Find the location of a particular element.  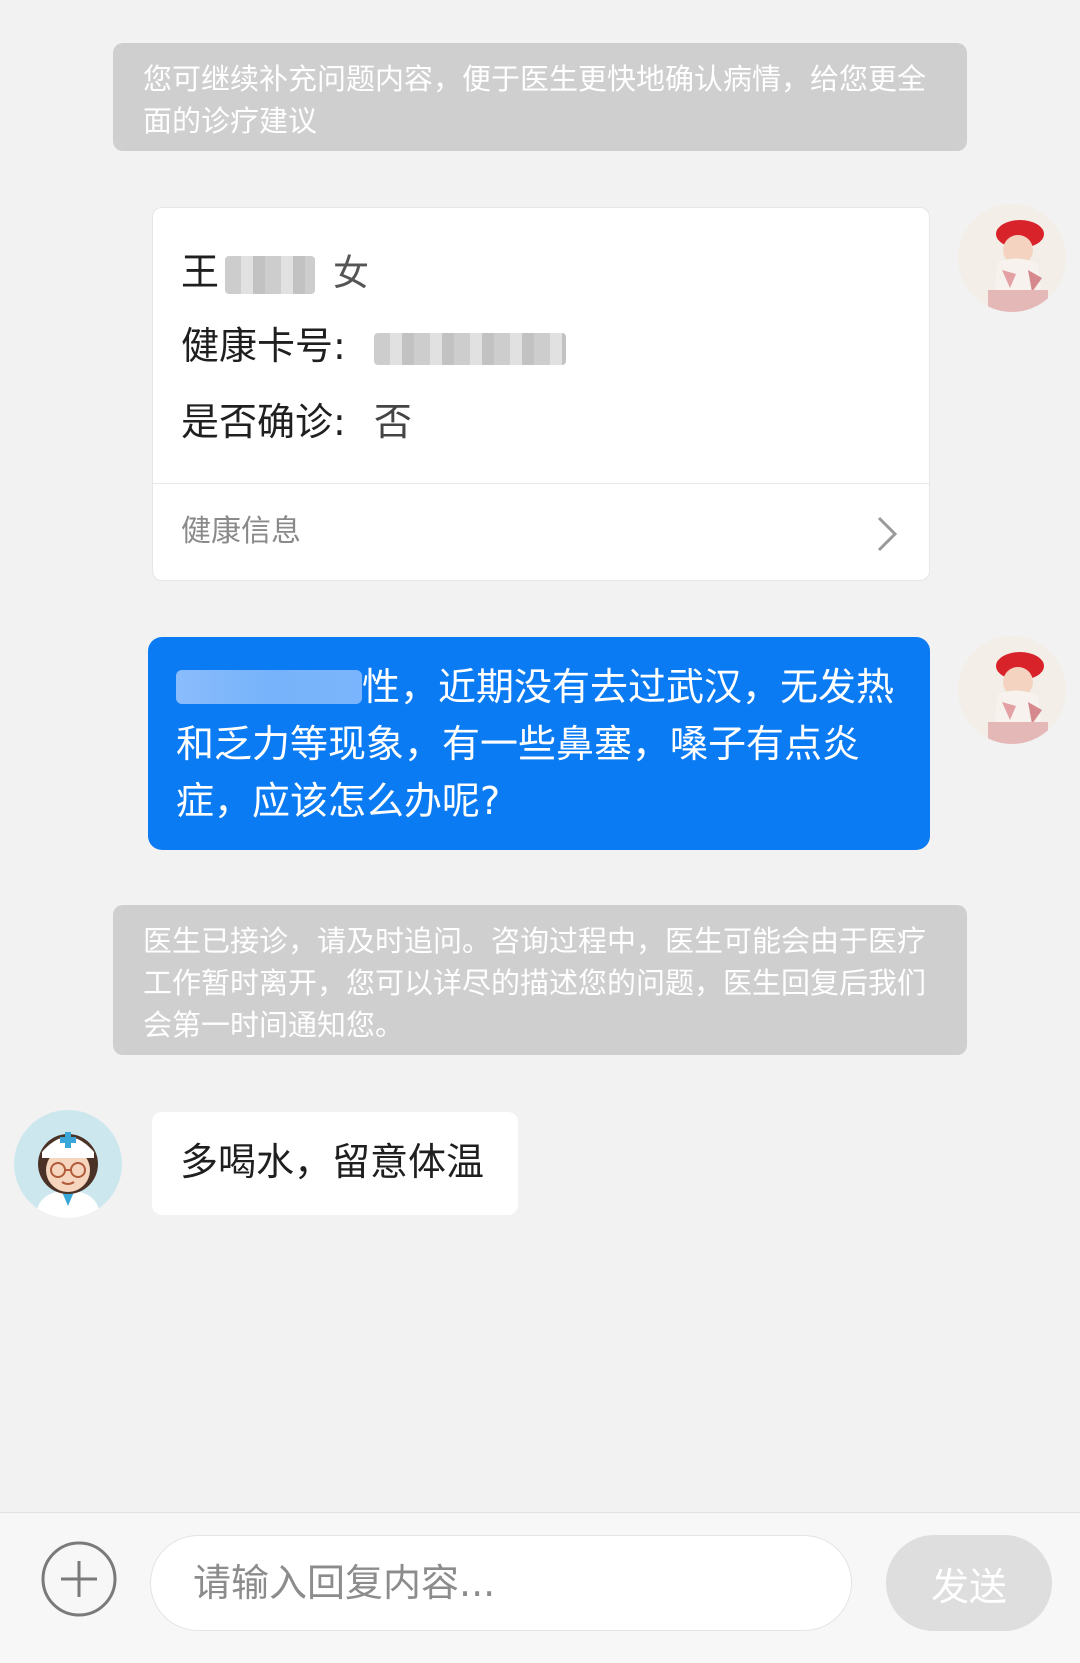

doctor-avatar is located at coordinates (68, 1164).